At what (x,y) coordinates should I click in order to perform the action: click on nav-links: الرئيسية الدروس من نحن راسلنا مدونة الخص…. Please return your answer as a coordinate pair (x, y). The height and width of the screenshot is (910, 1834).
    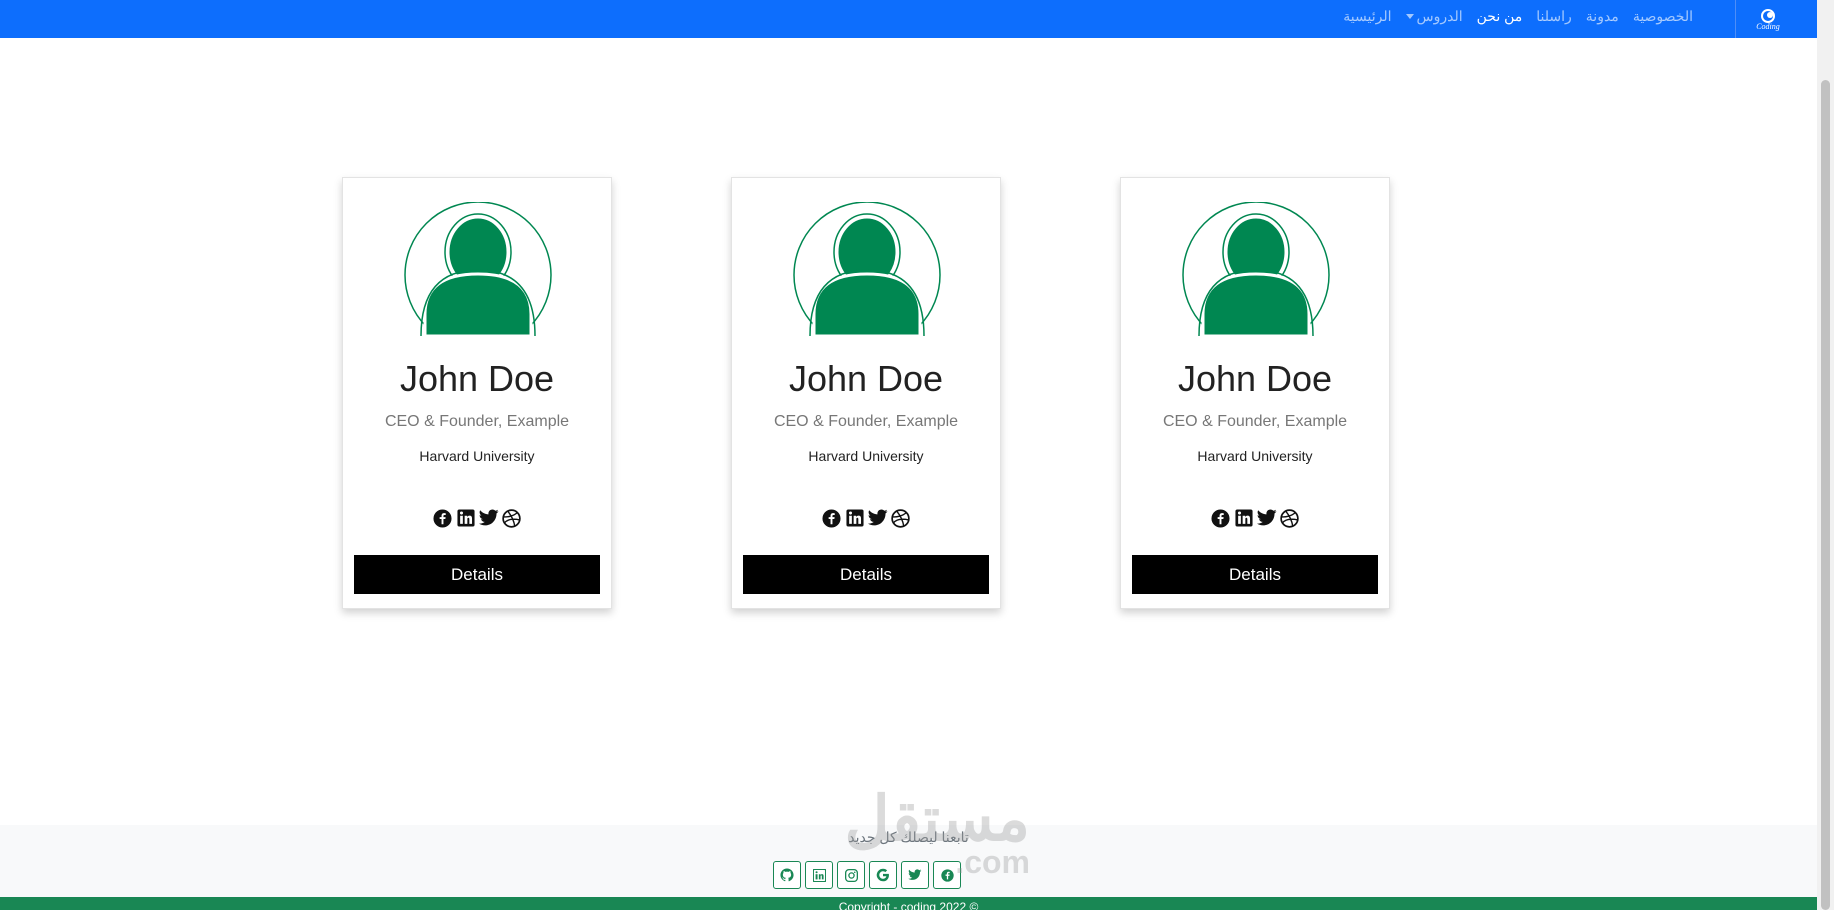
    Looking at the image, I should click on (1518, 16).